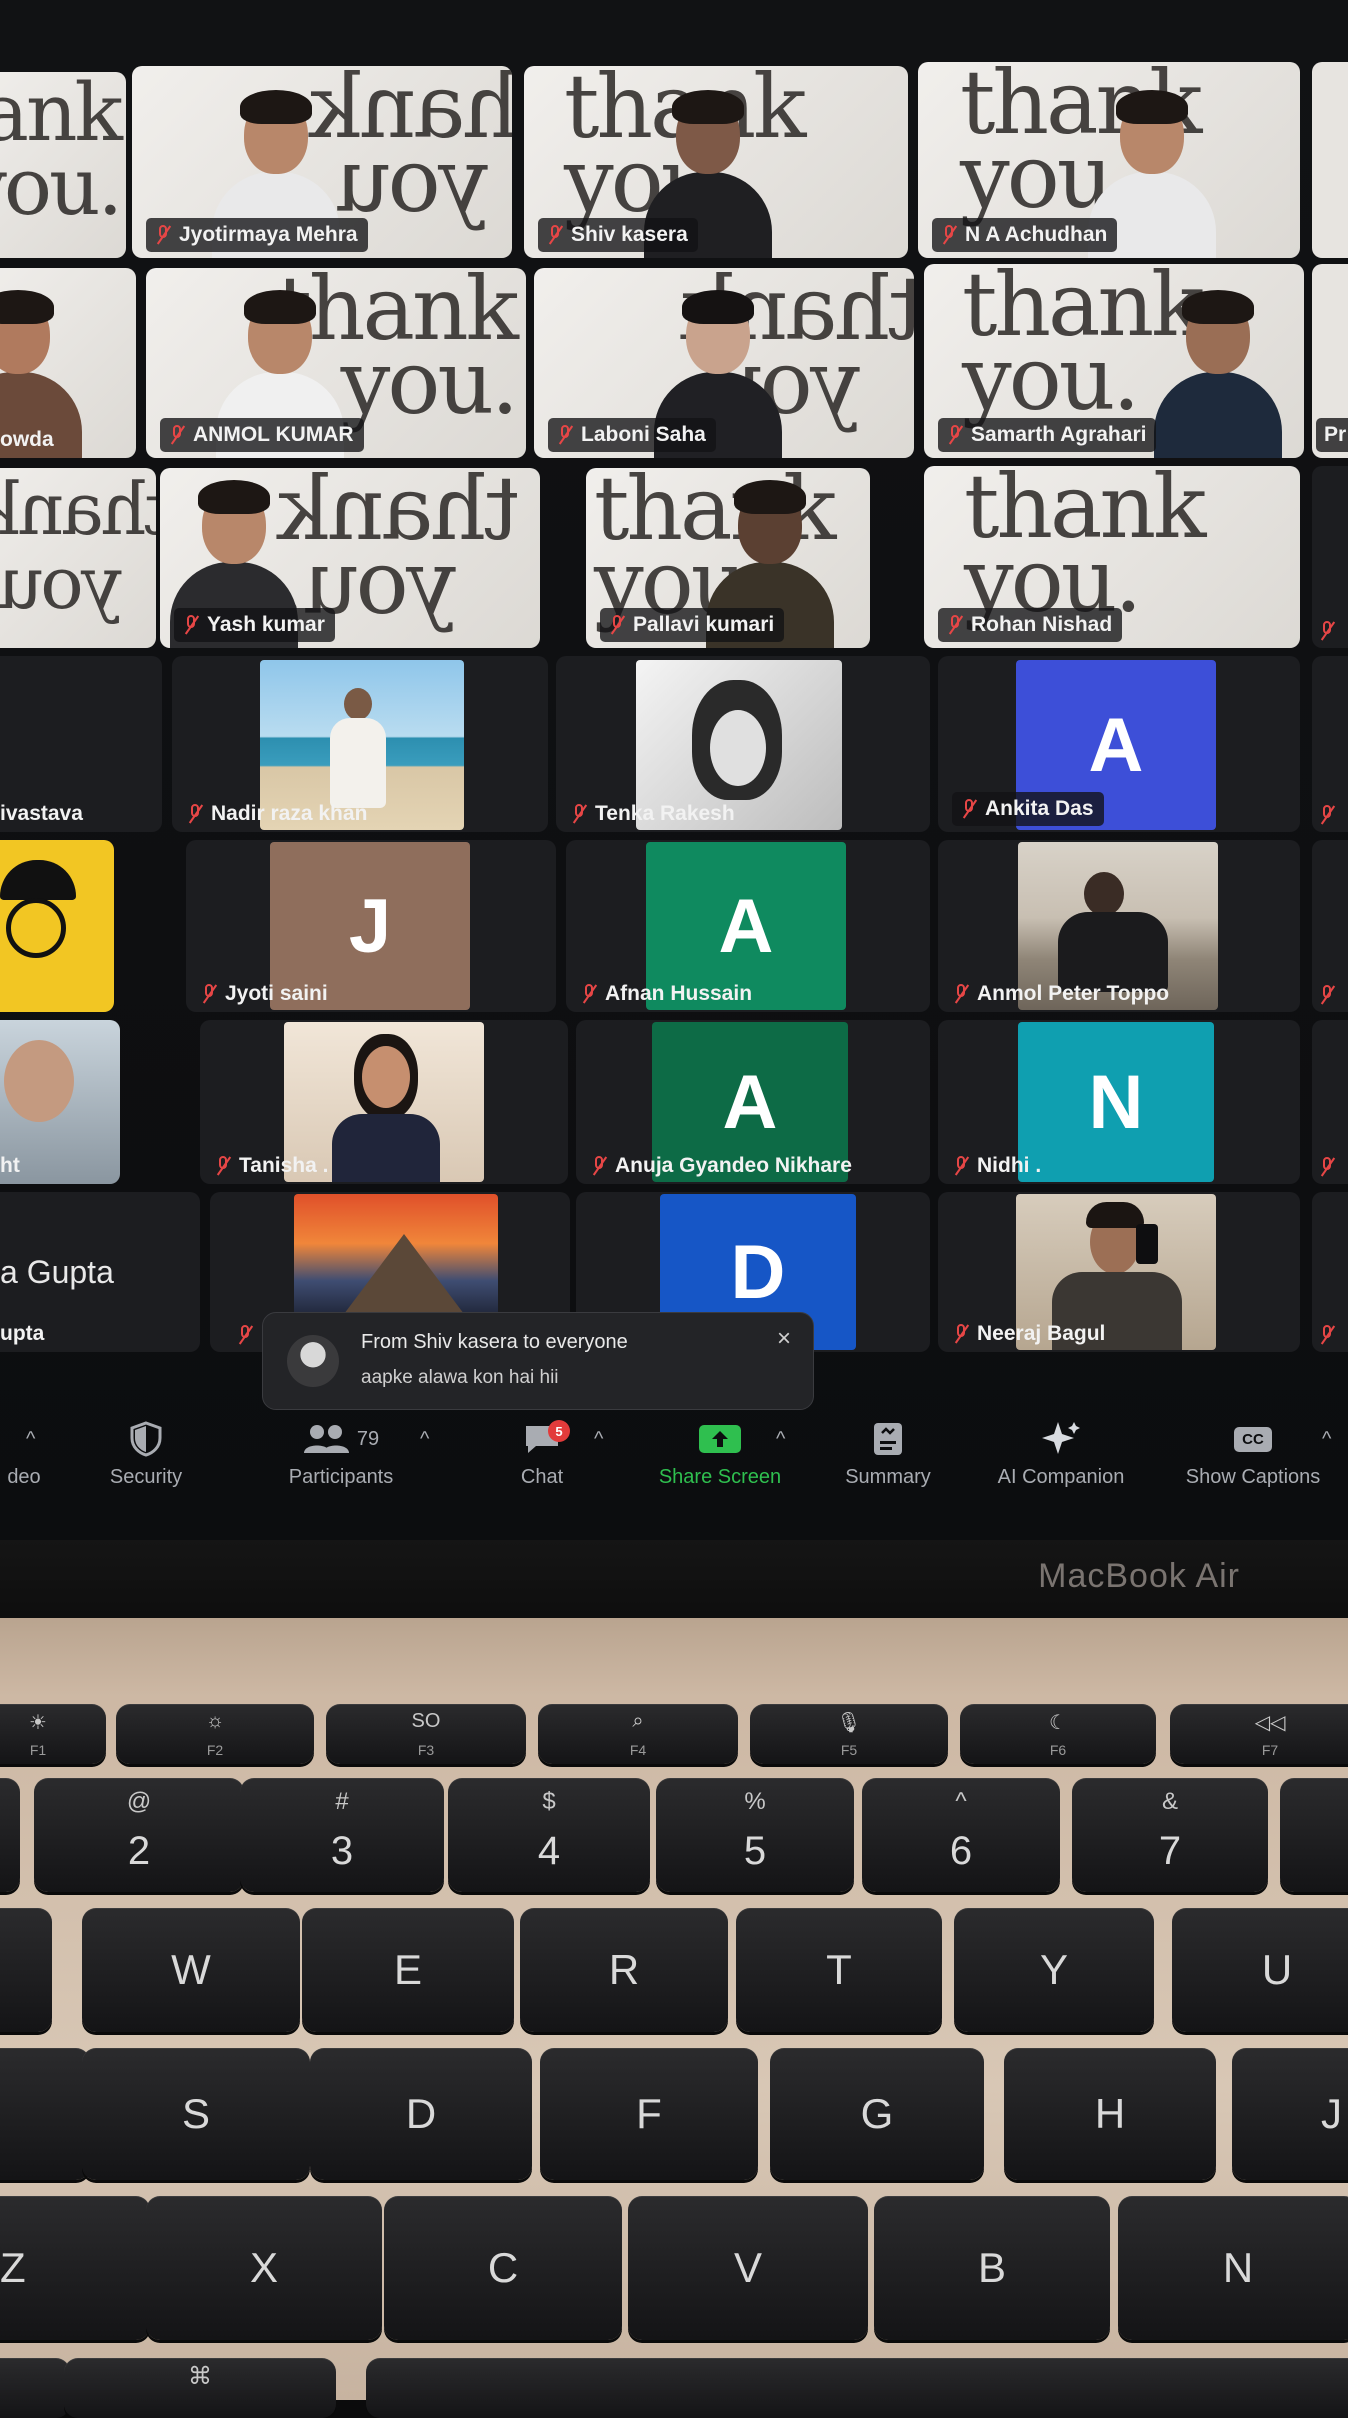  What do you see at coordinates (1109, 160) in the screenshot?
I see `participant-tile: thank you. N A Achudhan` at bounding box center [1109, 160].